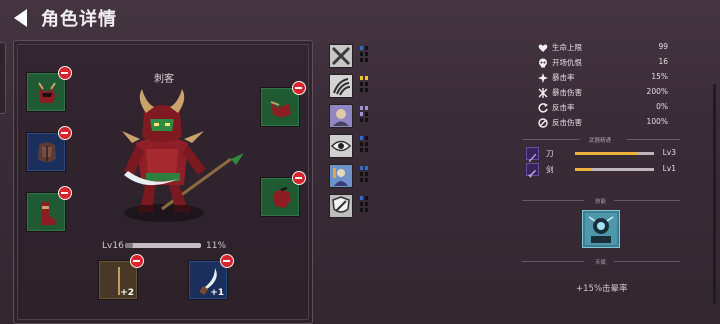 Image resolution: width=720 pixels, height=324 pixels. I want to click on scrollbar, so click(714, 194).